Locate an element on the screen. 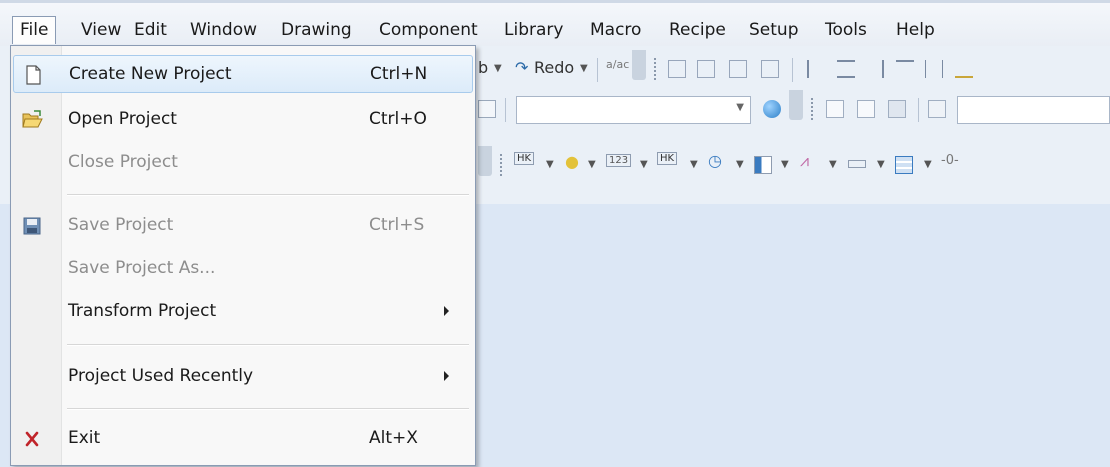  text-style-icon: a/ac is located at coordinates (617, 64).